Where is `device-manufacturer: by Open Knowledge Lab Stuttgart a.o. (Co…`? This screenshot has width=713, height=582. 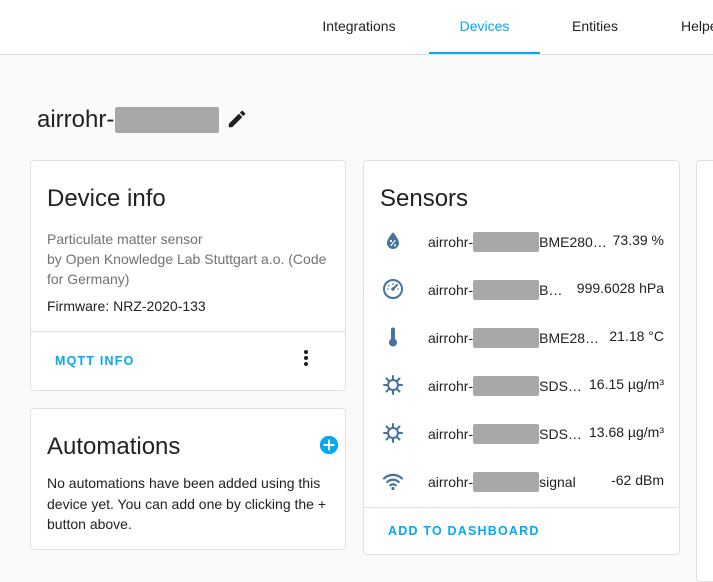
device-manufacturer: by Open Knowledge Lab Stuttgart a.o. (Co… is located at coordinates (187, 259).